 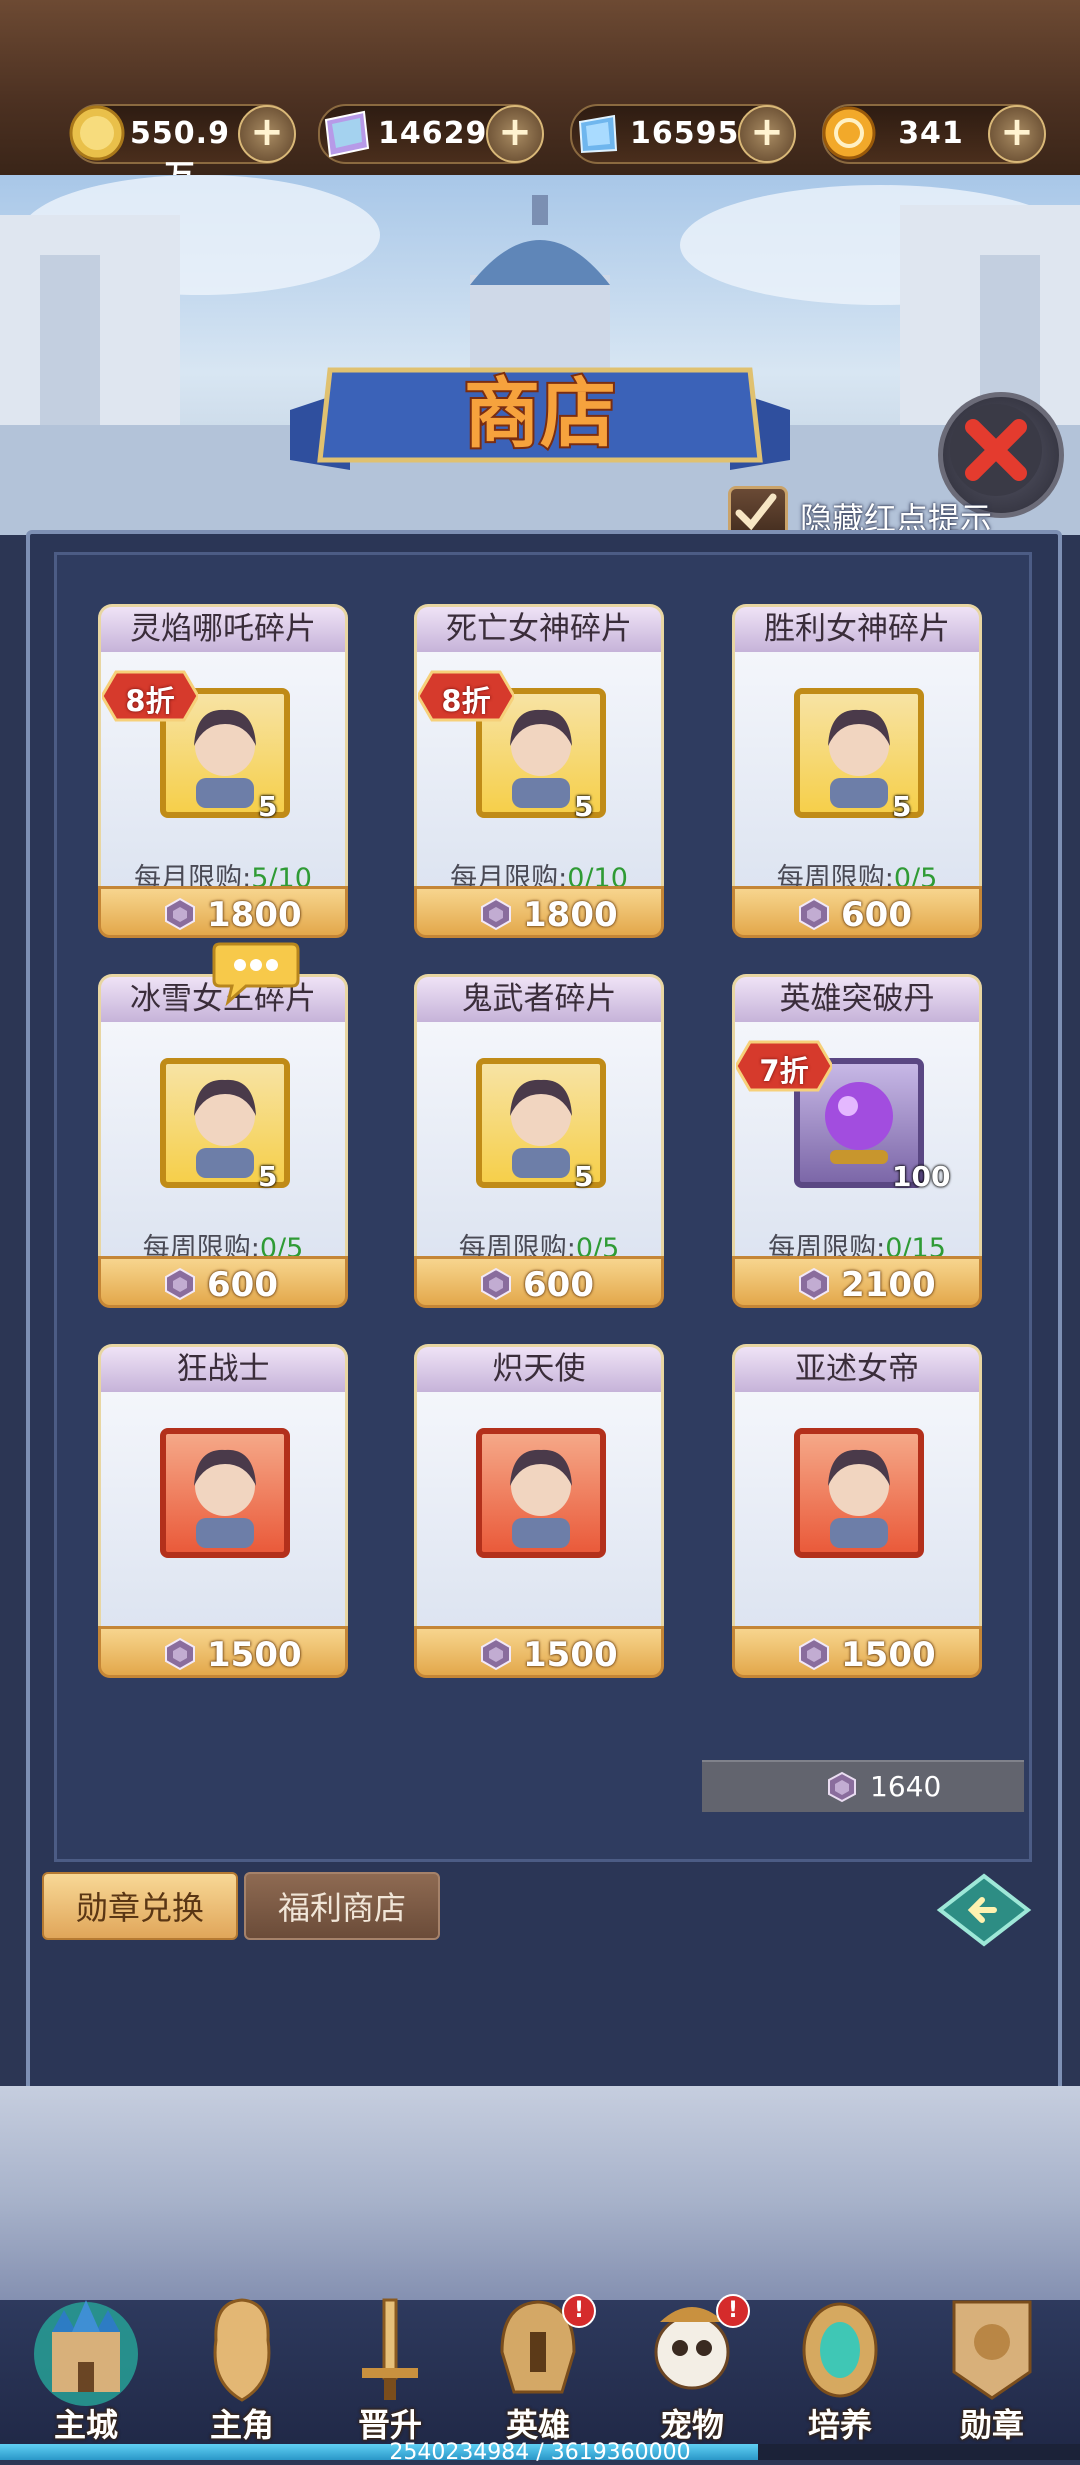 I want to click on shop-item-card: 胜利女神碎片 5 每周限购:0/5 600, so click(x=857, y=771).